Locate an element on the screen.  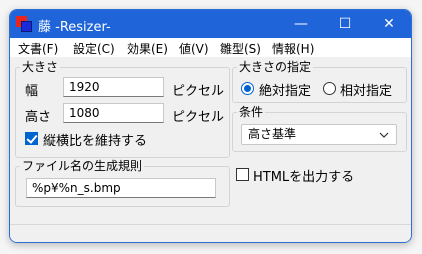
window-title: 藤 -Resizer- is located at coordinates (74, 27).